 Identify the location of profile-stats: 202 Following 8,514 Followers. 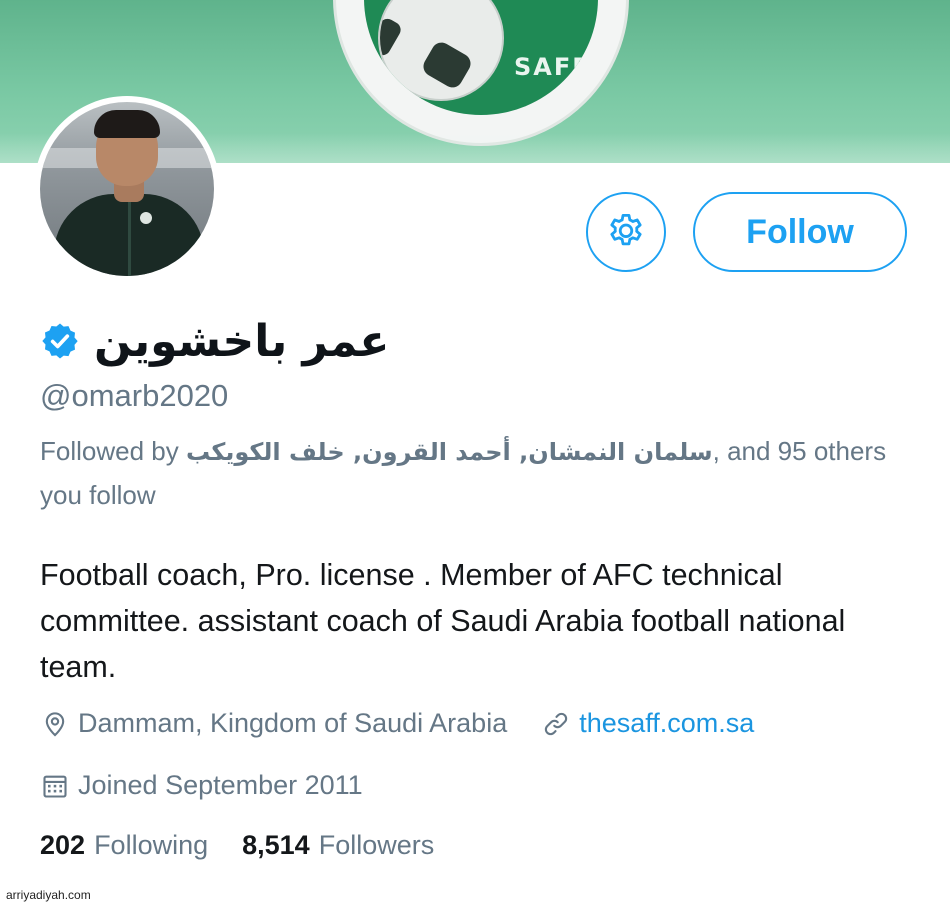
(254, 845).